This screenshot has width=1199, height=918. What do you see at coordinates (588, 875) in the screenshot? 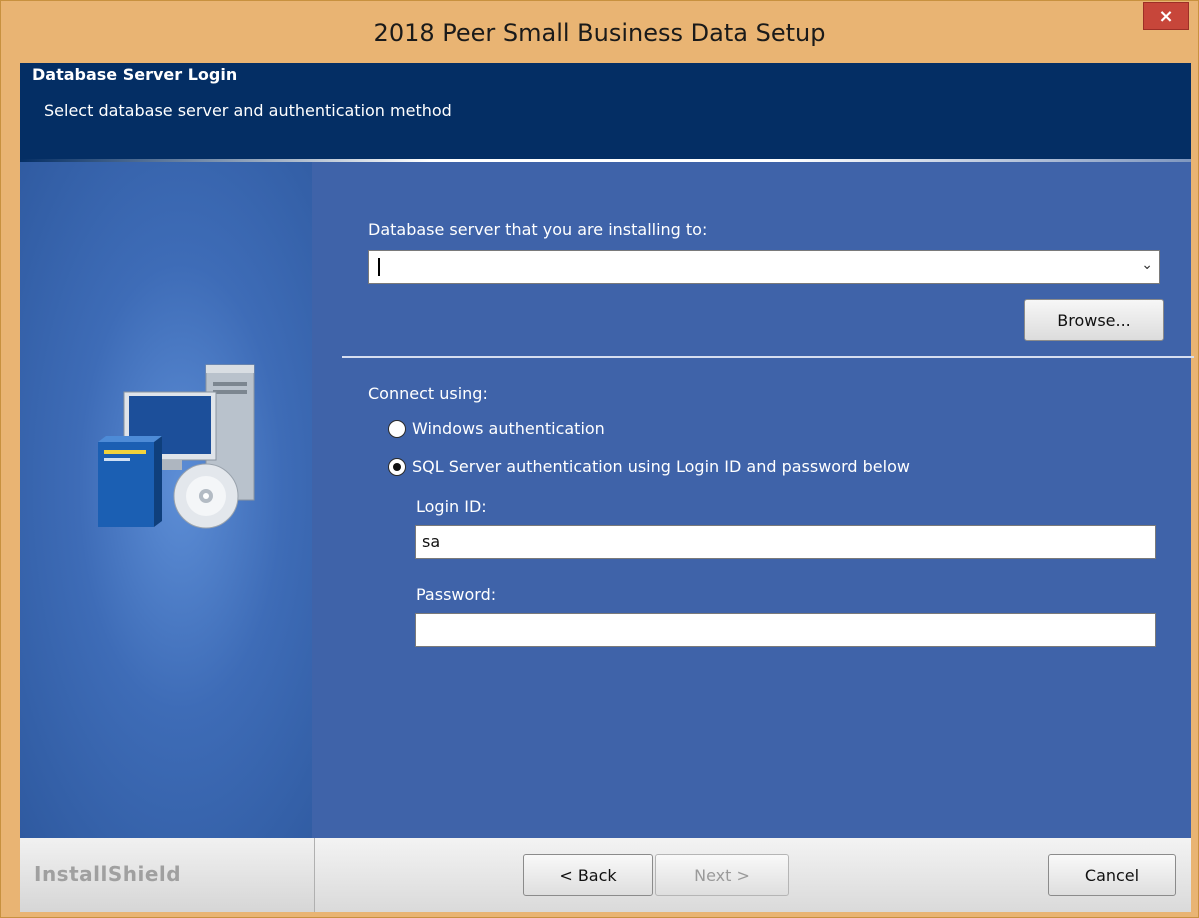
I see `back-button: < Back` at bounding box center [588, 875].